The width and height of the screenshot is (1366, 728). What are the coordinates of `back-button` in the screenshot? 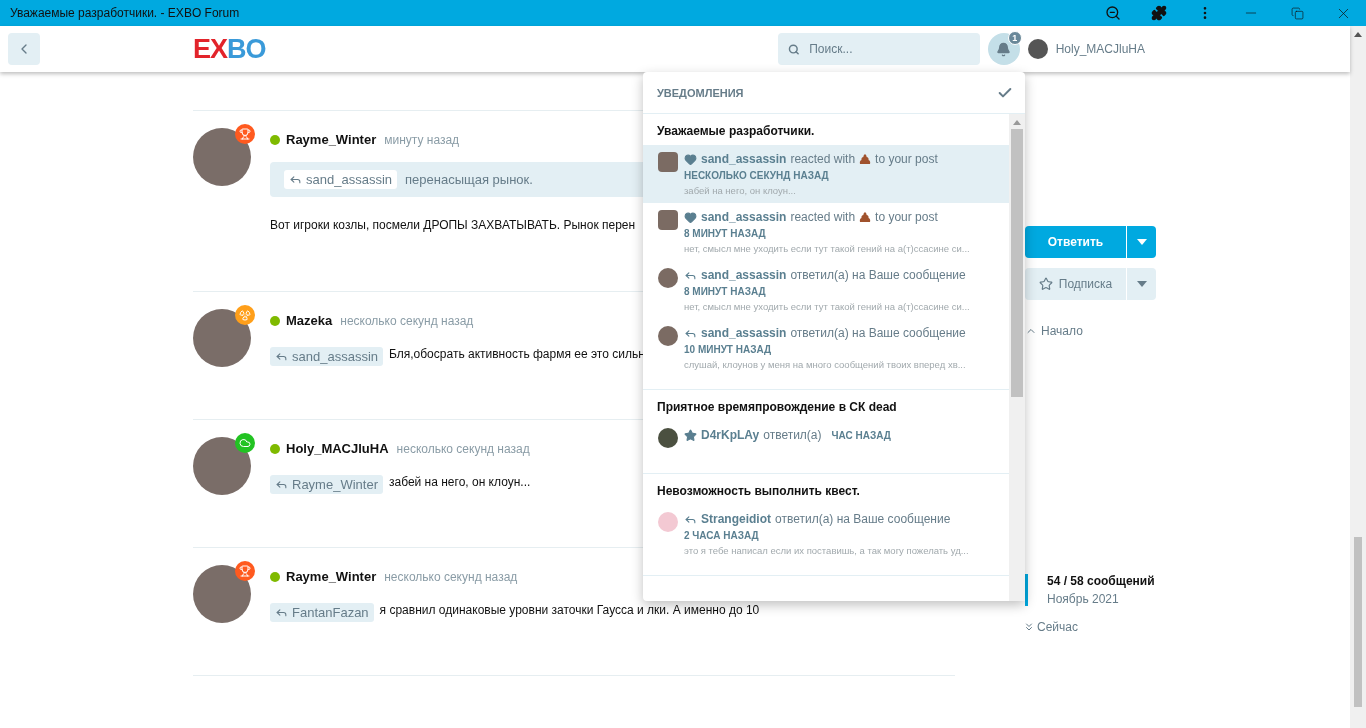 It's located at (24, 49).